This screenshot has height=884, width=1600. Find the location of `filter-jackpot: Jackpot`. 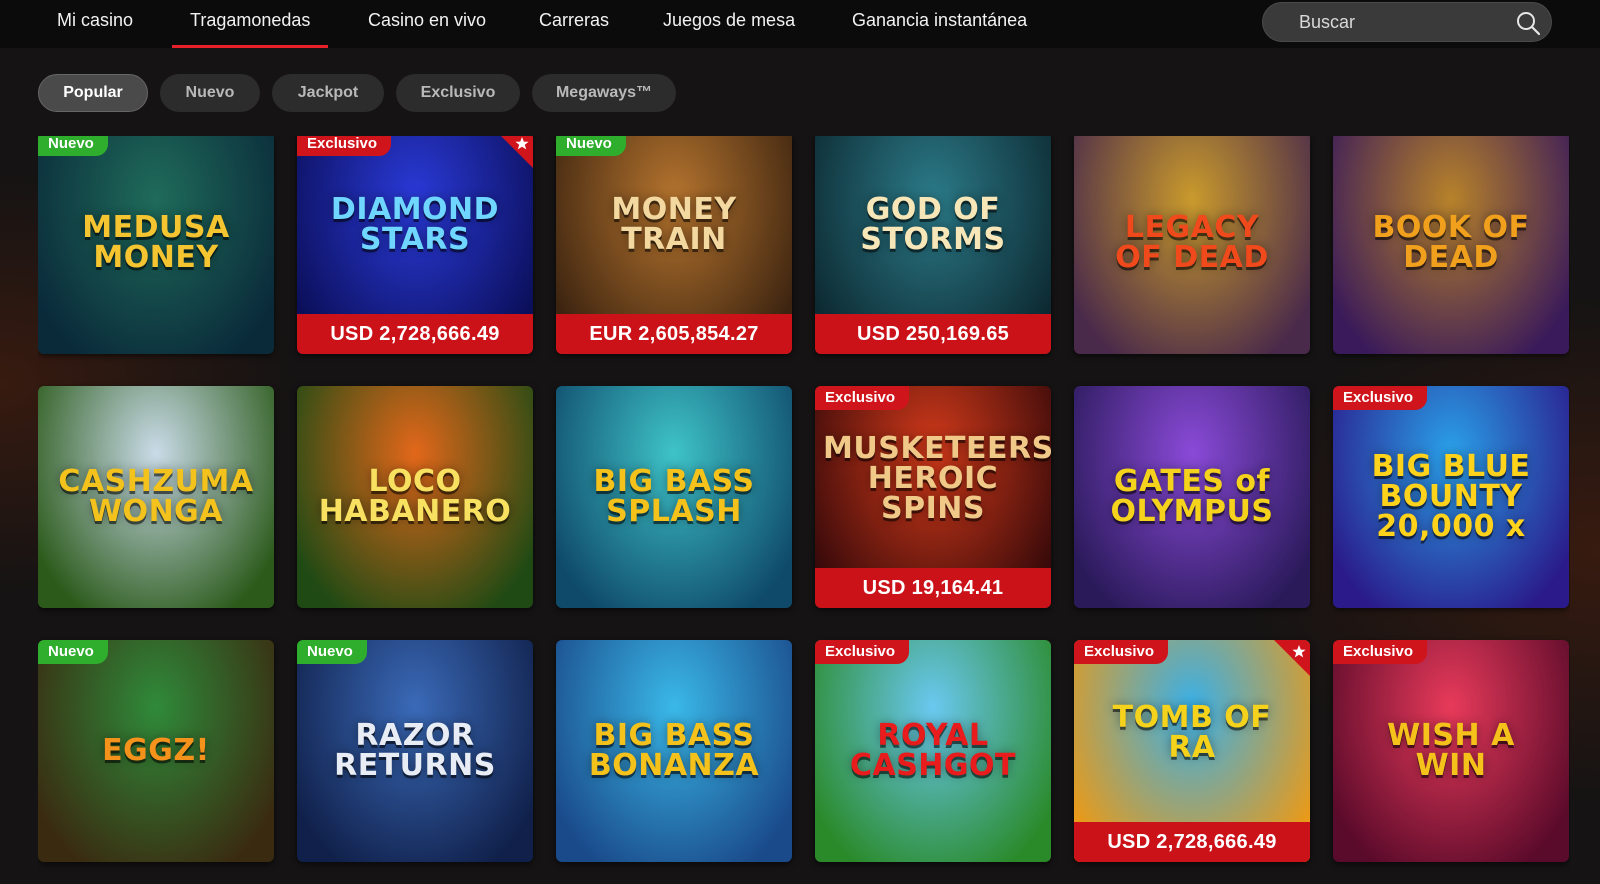

filter-jackpot: Jackpot is located at coordinates (328, 93).